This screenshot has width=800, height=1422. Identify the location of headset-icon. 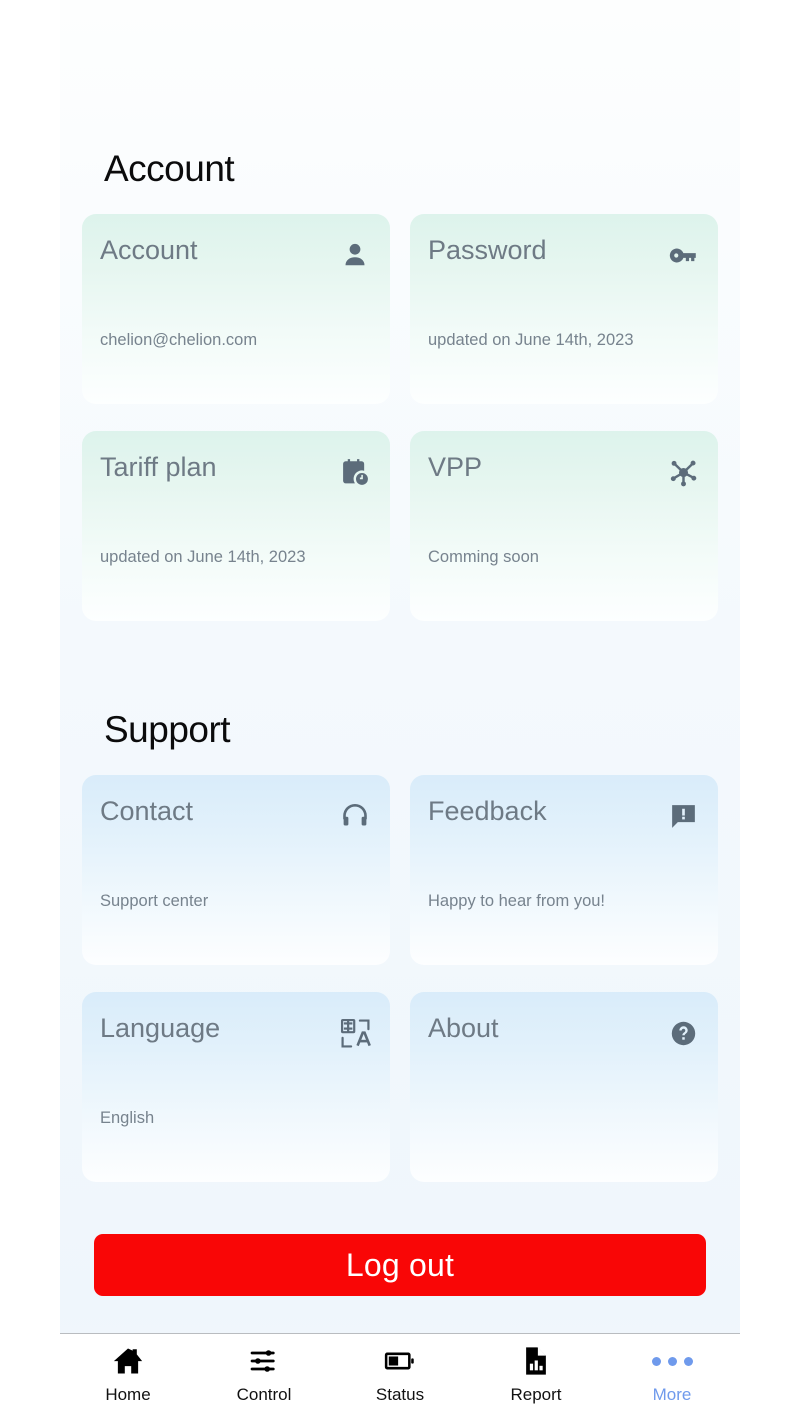
(355, 816).